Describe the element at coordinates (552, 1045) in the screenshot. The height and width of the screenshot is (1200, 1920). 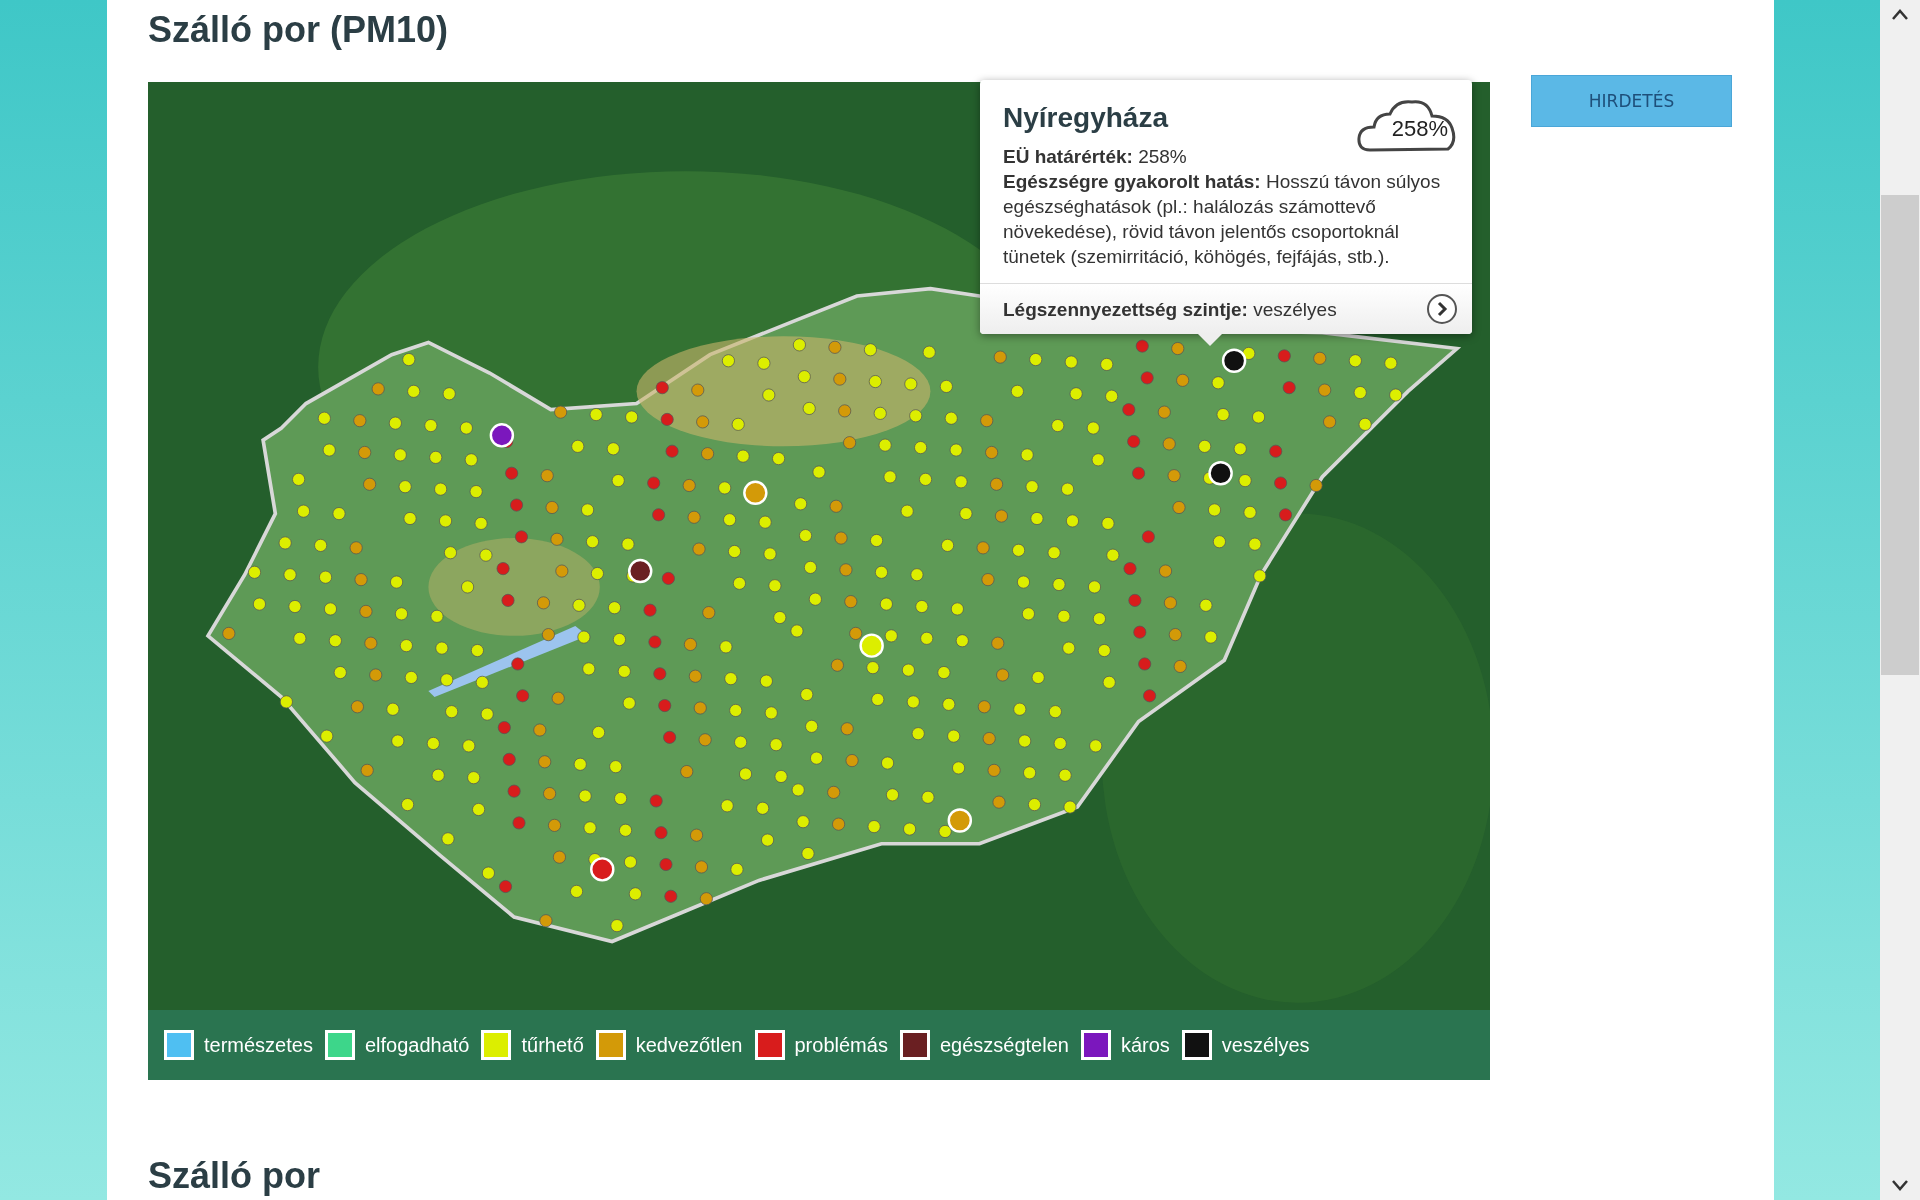
I see `legend-label: tűrhető` at that location.